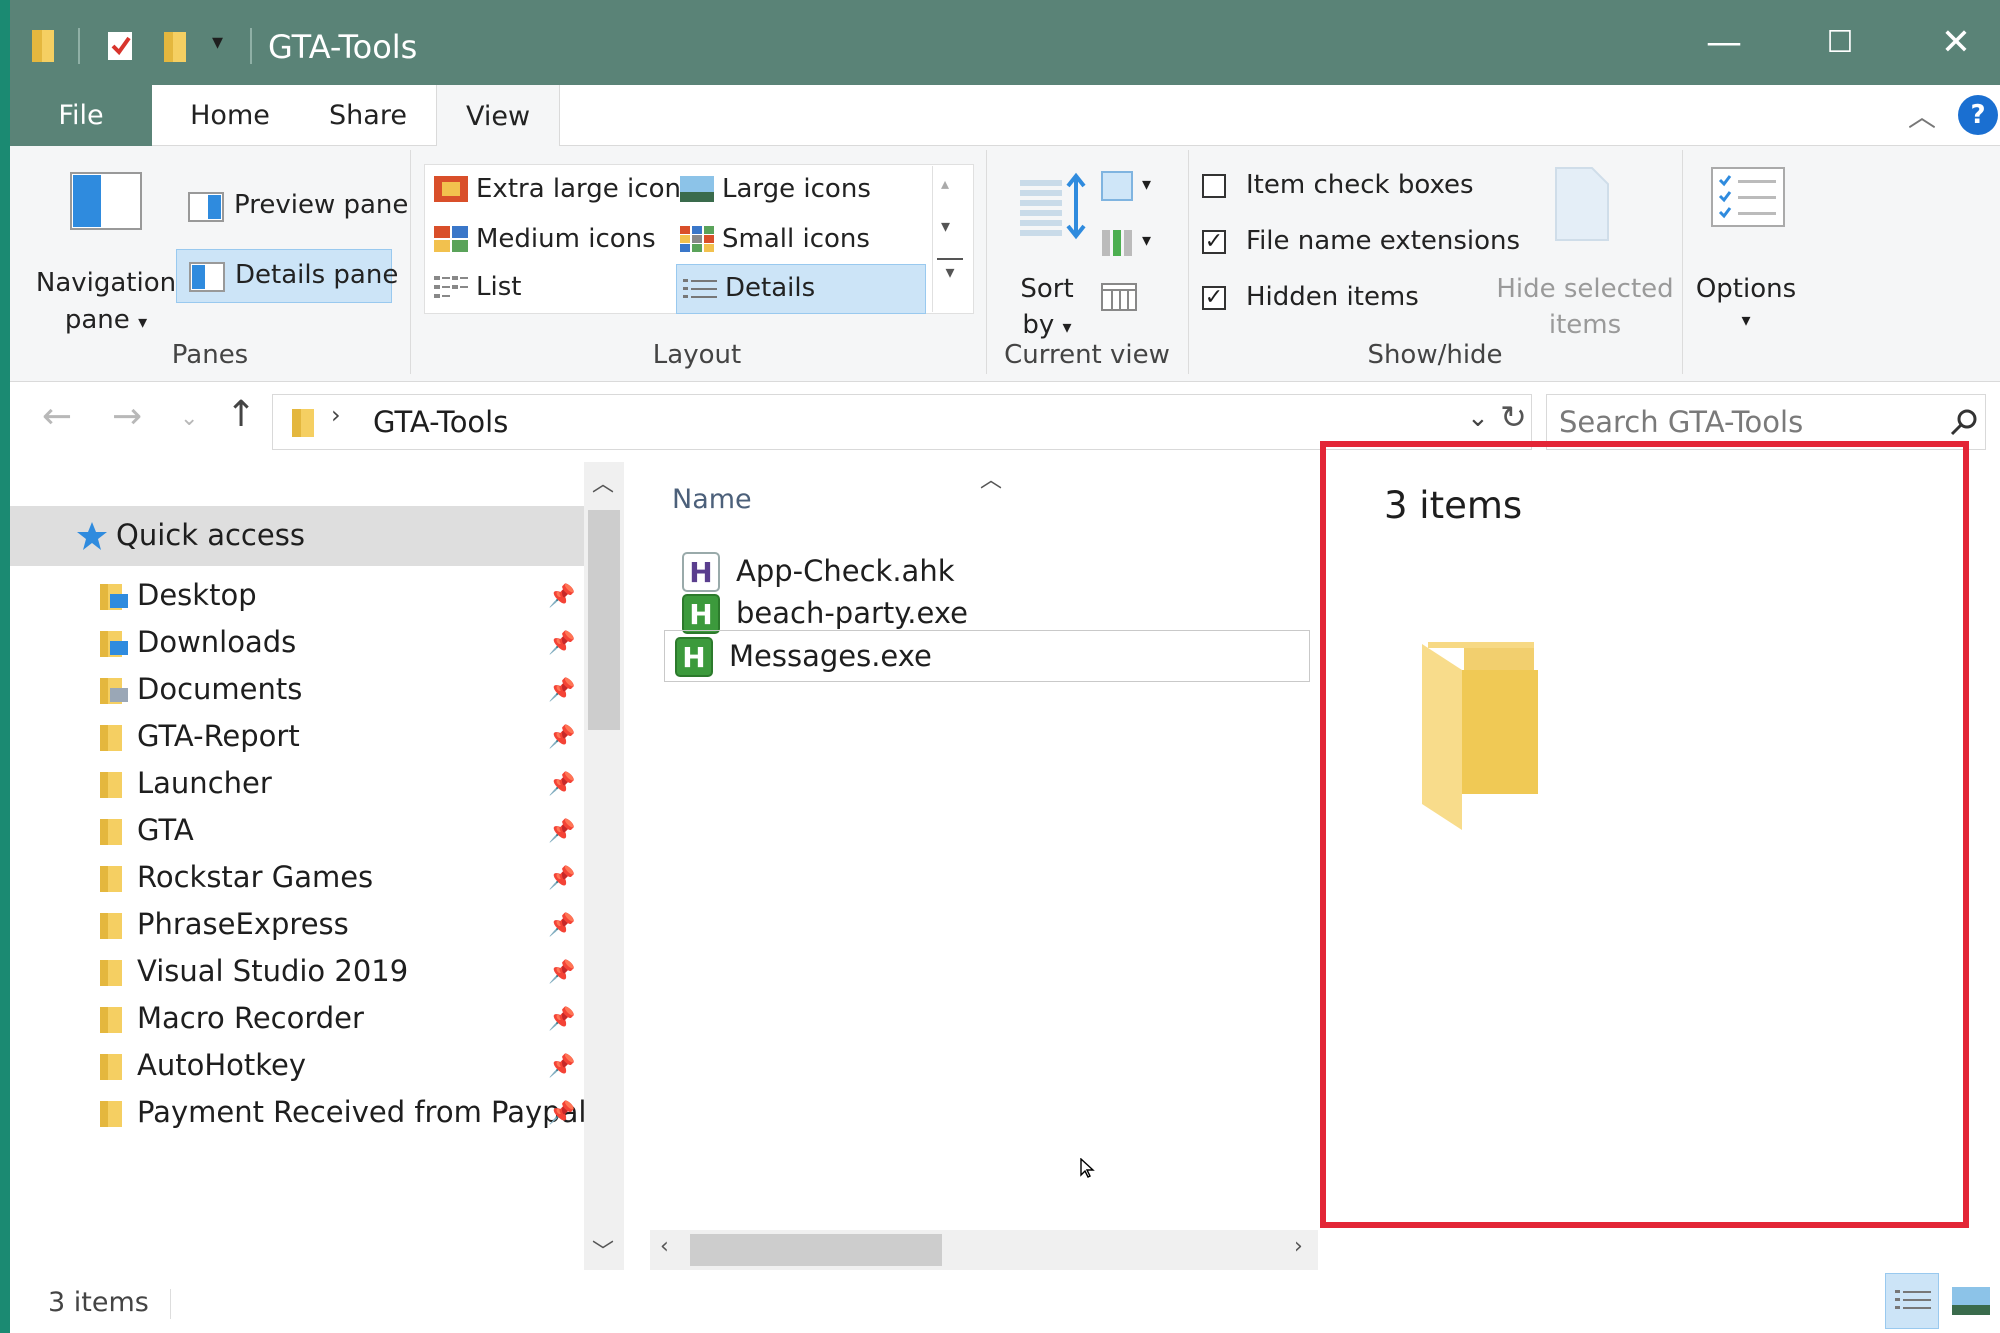 This screenshot has width=2000, height=1333. I want to click on file-name: App-Check.ahk, so click(845, 571).